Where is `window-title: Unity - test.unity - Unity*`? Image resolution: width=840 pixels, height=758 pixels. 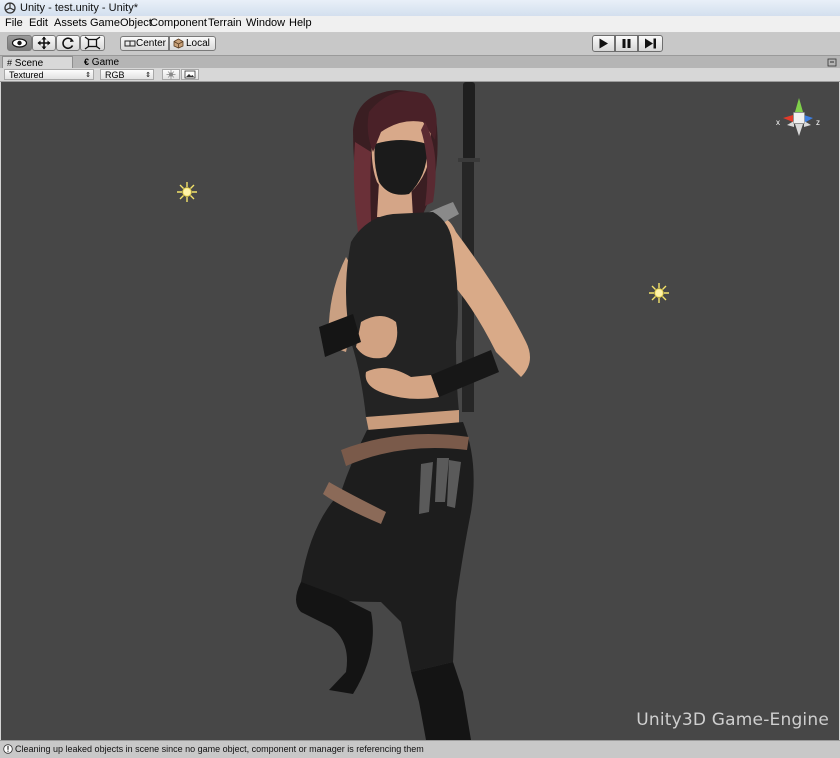 window-title: Unity - test.unity - Unity* is located at coordinates (79, 8).